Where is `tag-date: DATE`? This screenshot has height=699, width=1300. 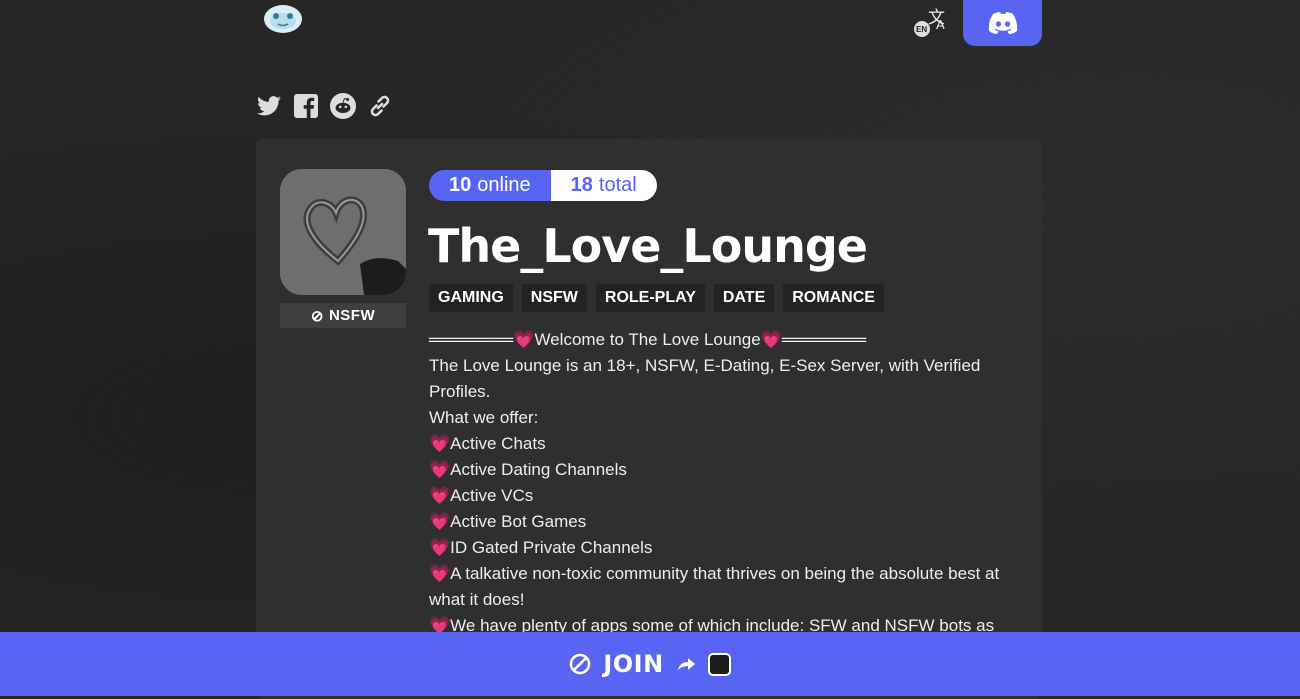
tag-date: DATE is located at coordinates (744, 298).